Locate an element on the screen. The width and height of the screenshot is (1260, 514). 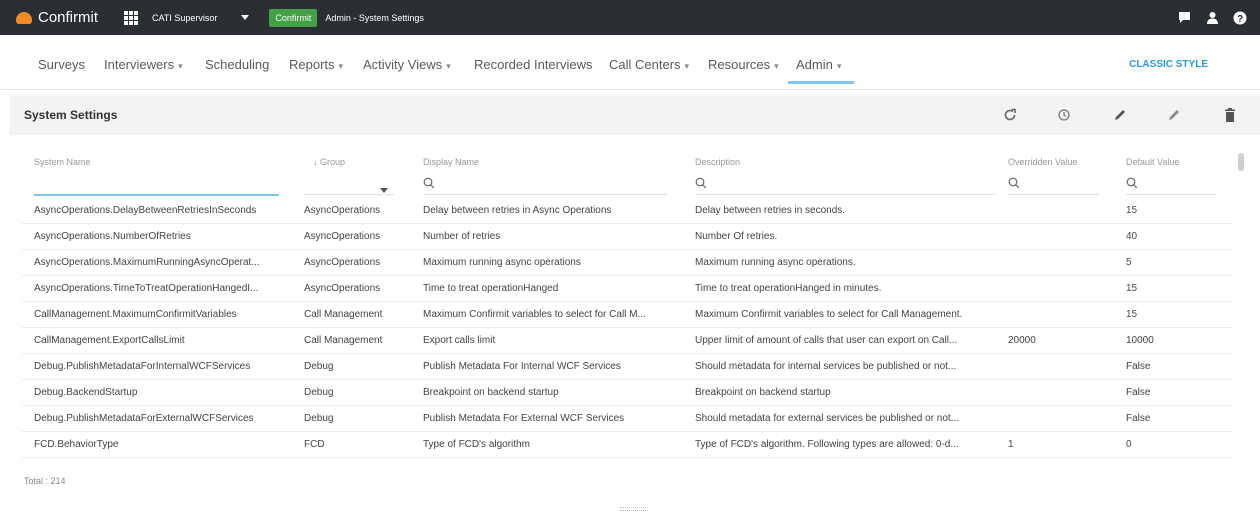
cell-system-name: CallManagement.ExportCallsLimit is located at coordinates (109, 340).